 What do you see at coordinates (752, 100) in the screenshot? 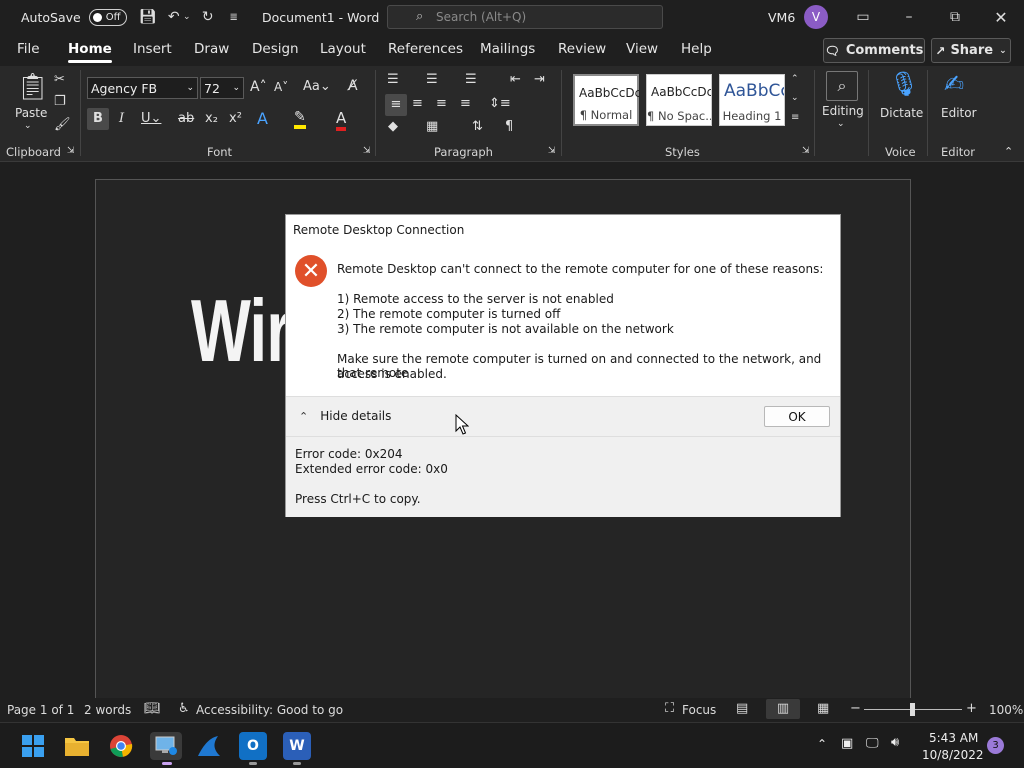
I see `style-heading-1: AaBbCc Heading 1` at bounding box center [752, 100].